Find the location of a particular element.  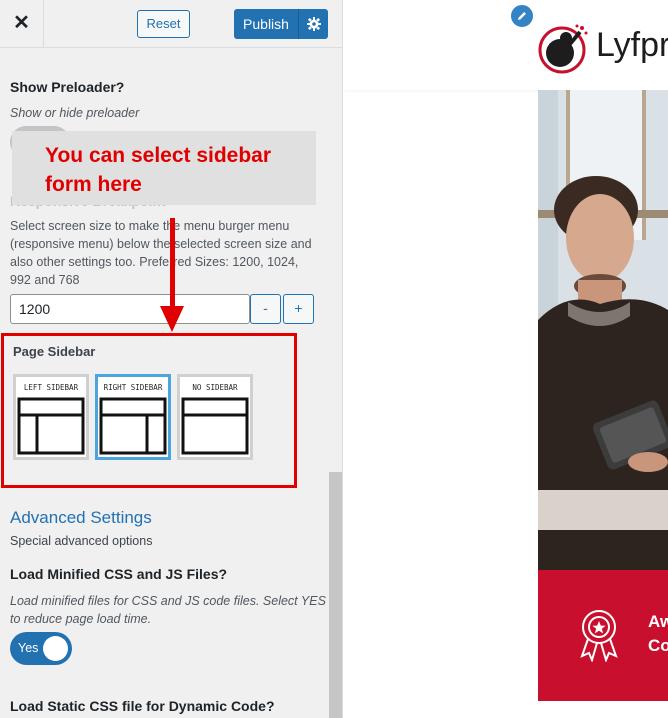

advanced-settings-title: Advanced Settings is located at coordinates (81, 517).